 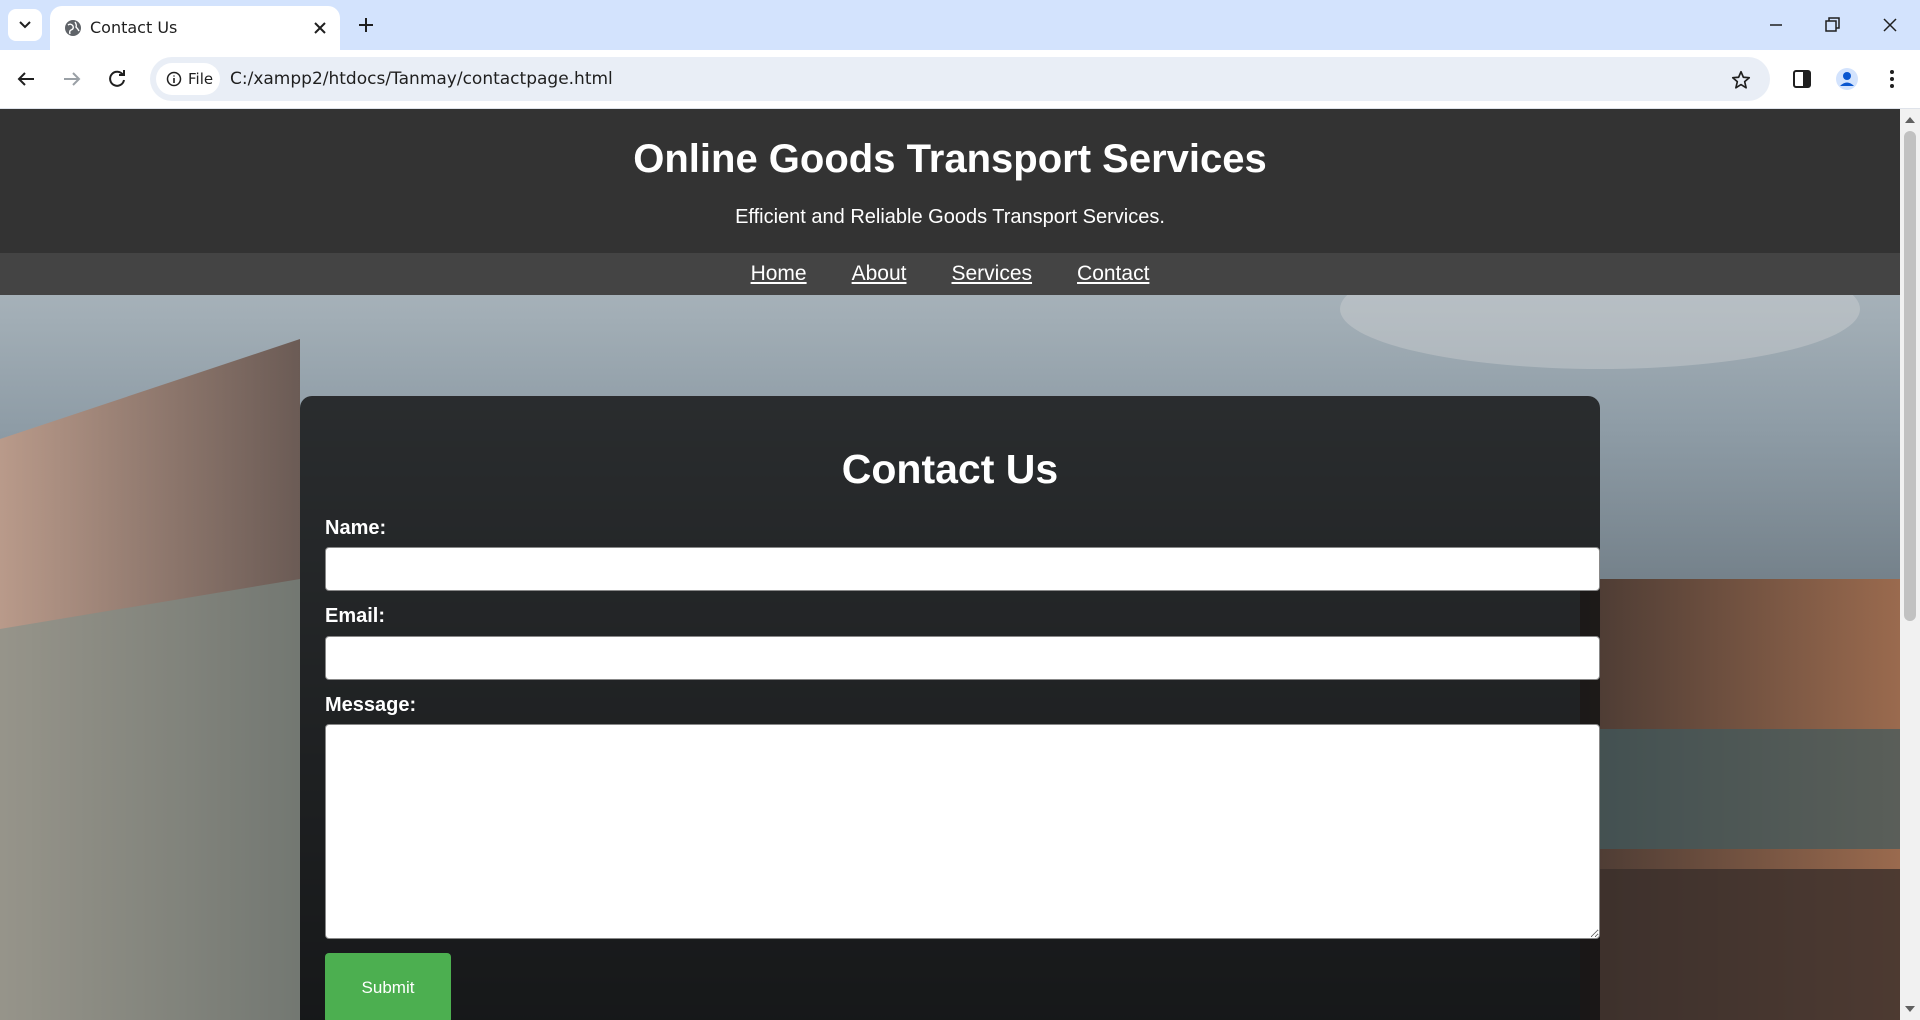 I want to click on scrollbar-thumb, so click(x=1910, y=376).